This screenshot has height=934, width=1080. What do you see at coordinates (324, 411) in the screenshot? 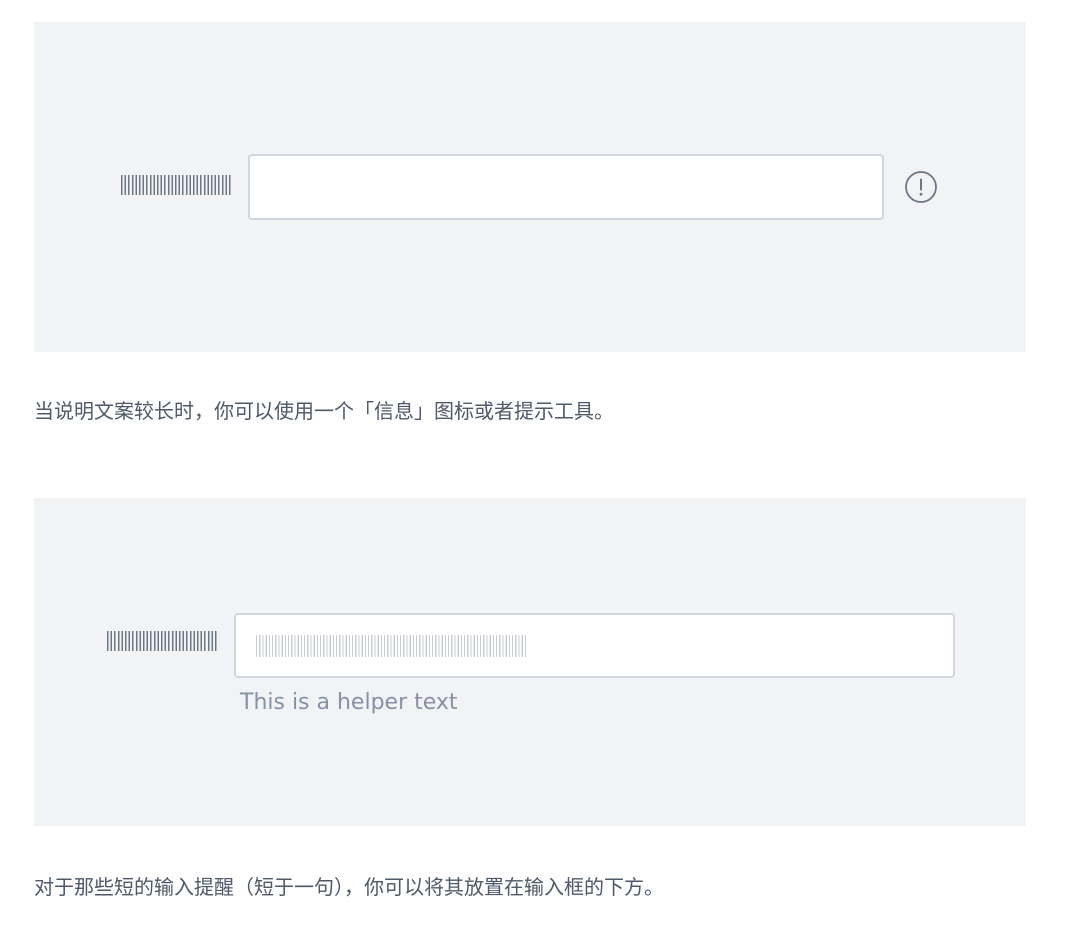
I see `caption-info-icon: 当说明文案较长时，你可以使用一个「信息」图标或者提示工具。` at bounding box center [324, 411].